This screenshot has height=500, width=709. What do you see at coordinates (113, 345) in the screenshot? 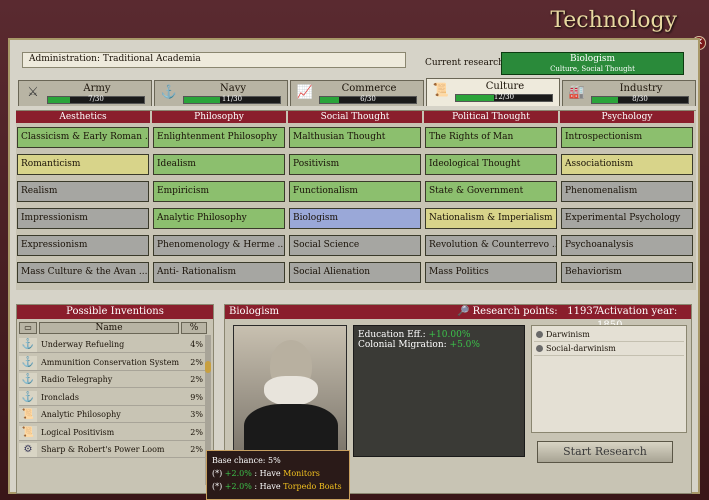
I see `invention-row: ⚓ Underway Refueling 4%` at bounding box center [113, 345].